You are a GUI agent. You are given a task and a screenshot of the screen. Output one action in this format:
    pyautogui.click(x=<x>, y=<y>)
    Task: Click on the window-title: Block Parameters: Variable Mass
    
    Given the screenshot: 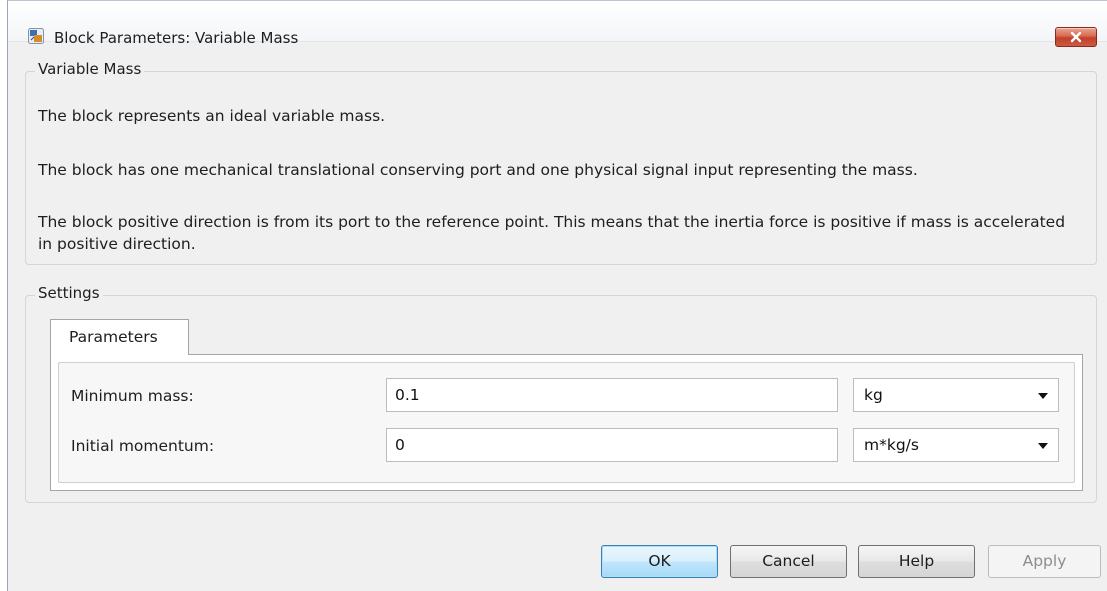 What is the action you would take?
    pyautogui.click(x=176, y=38)
    